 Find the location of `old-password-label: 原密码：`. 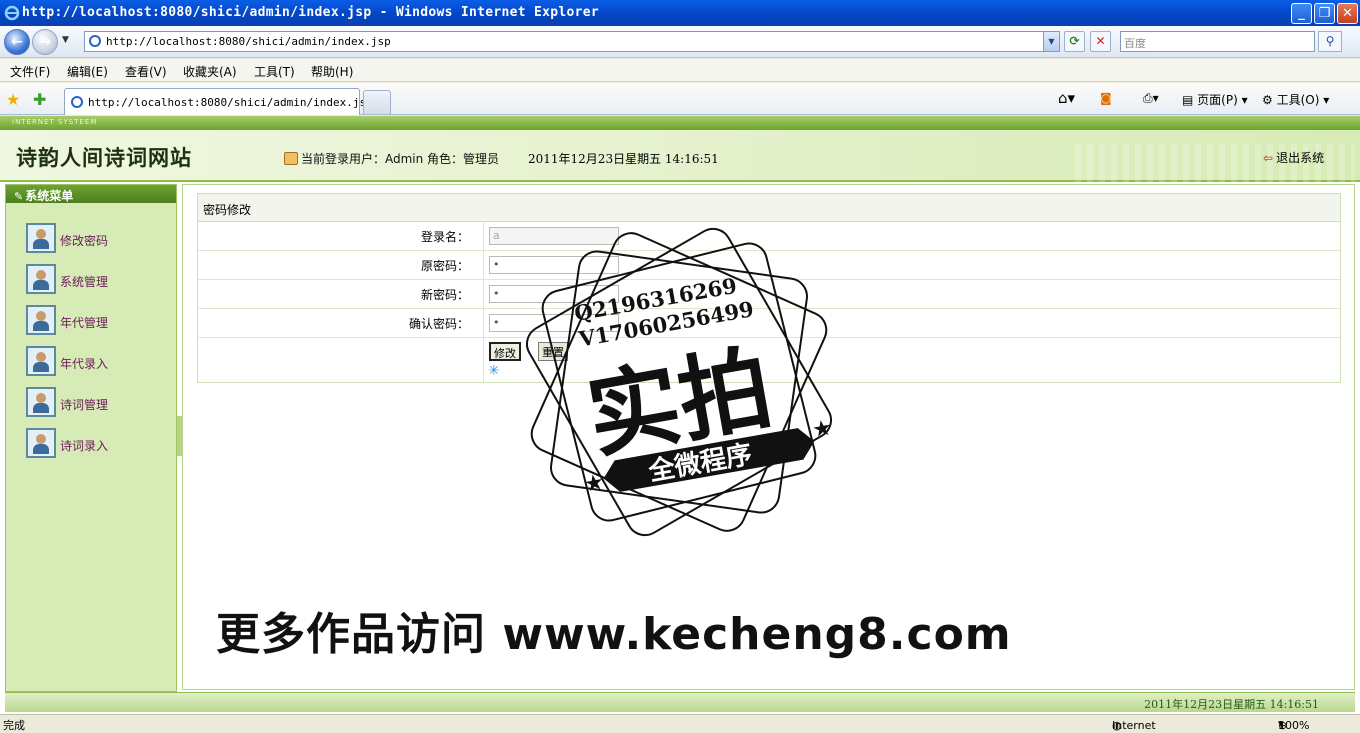

old-password-label: 原密码： is located at coordinates (341, 265).